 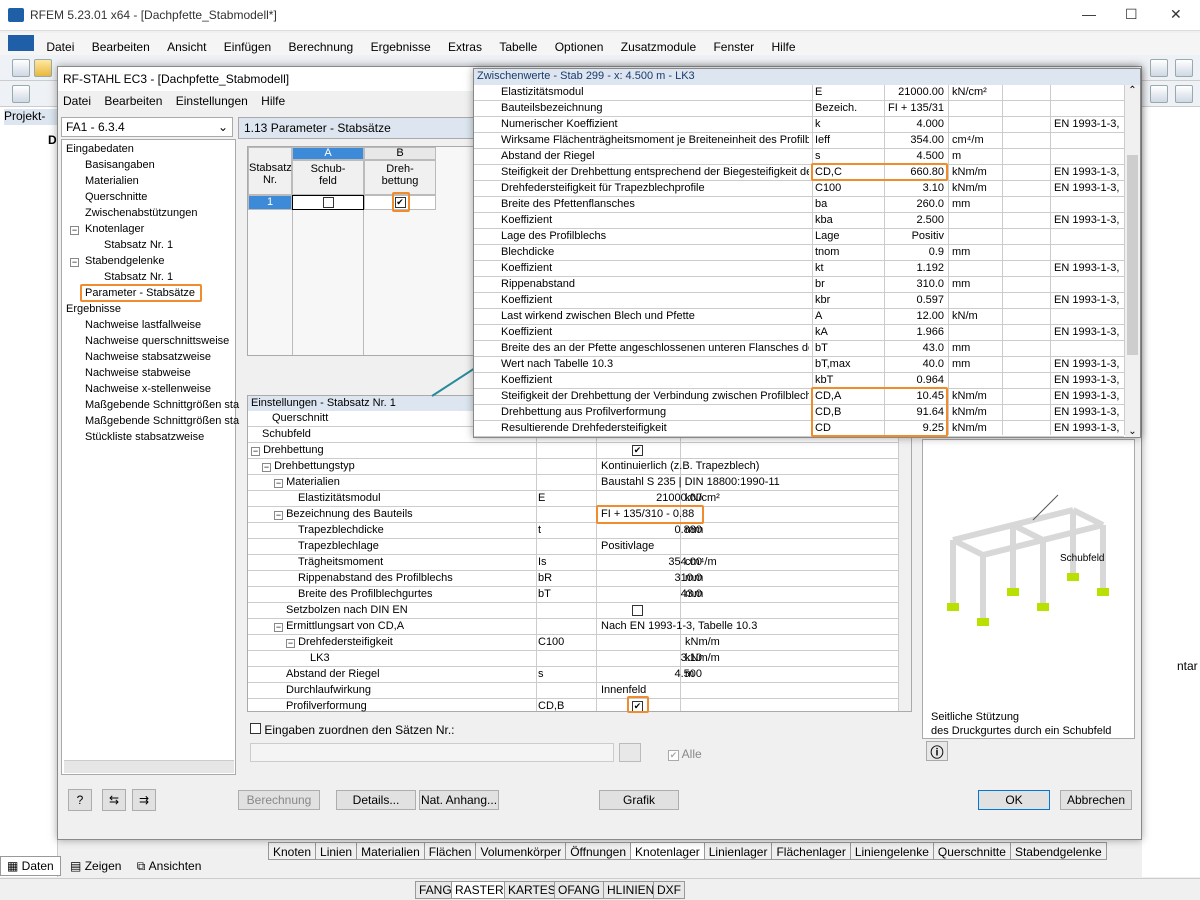 I want to click on dialog-menu-bearbeiten: Bearbeiten, so click(x=133, y=101).